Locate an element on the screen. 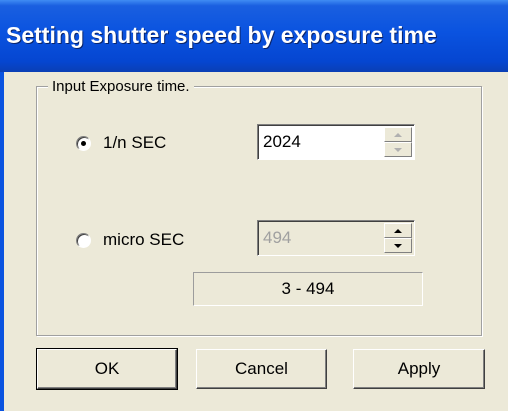 Image resolution: width=508 pixels, height=411 pixels. microseconds-spin-buttons is located at coordinates (398, 238).